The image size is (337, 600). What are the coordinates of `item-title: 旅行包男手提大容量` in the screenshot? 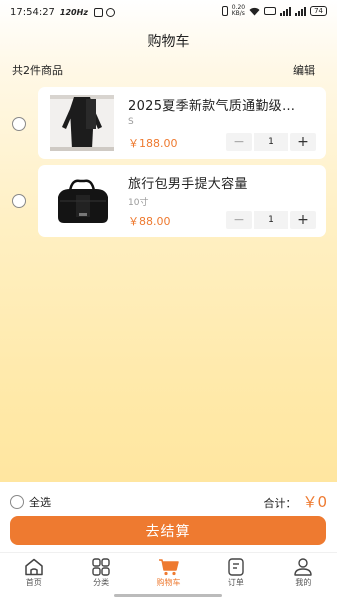 It's located at (222, 182).